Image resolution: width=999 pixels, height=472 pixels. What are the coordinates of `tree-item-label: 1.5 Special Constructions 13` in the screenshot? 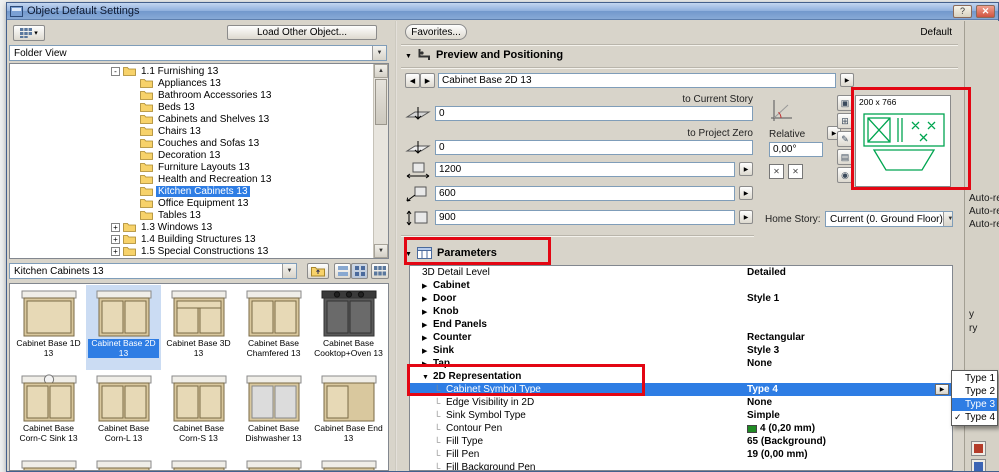 It's located at (204, 251).